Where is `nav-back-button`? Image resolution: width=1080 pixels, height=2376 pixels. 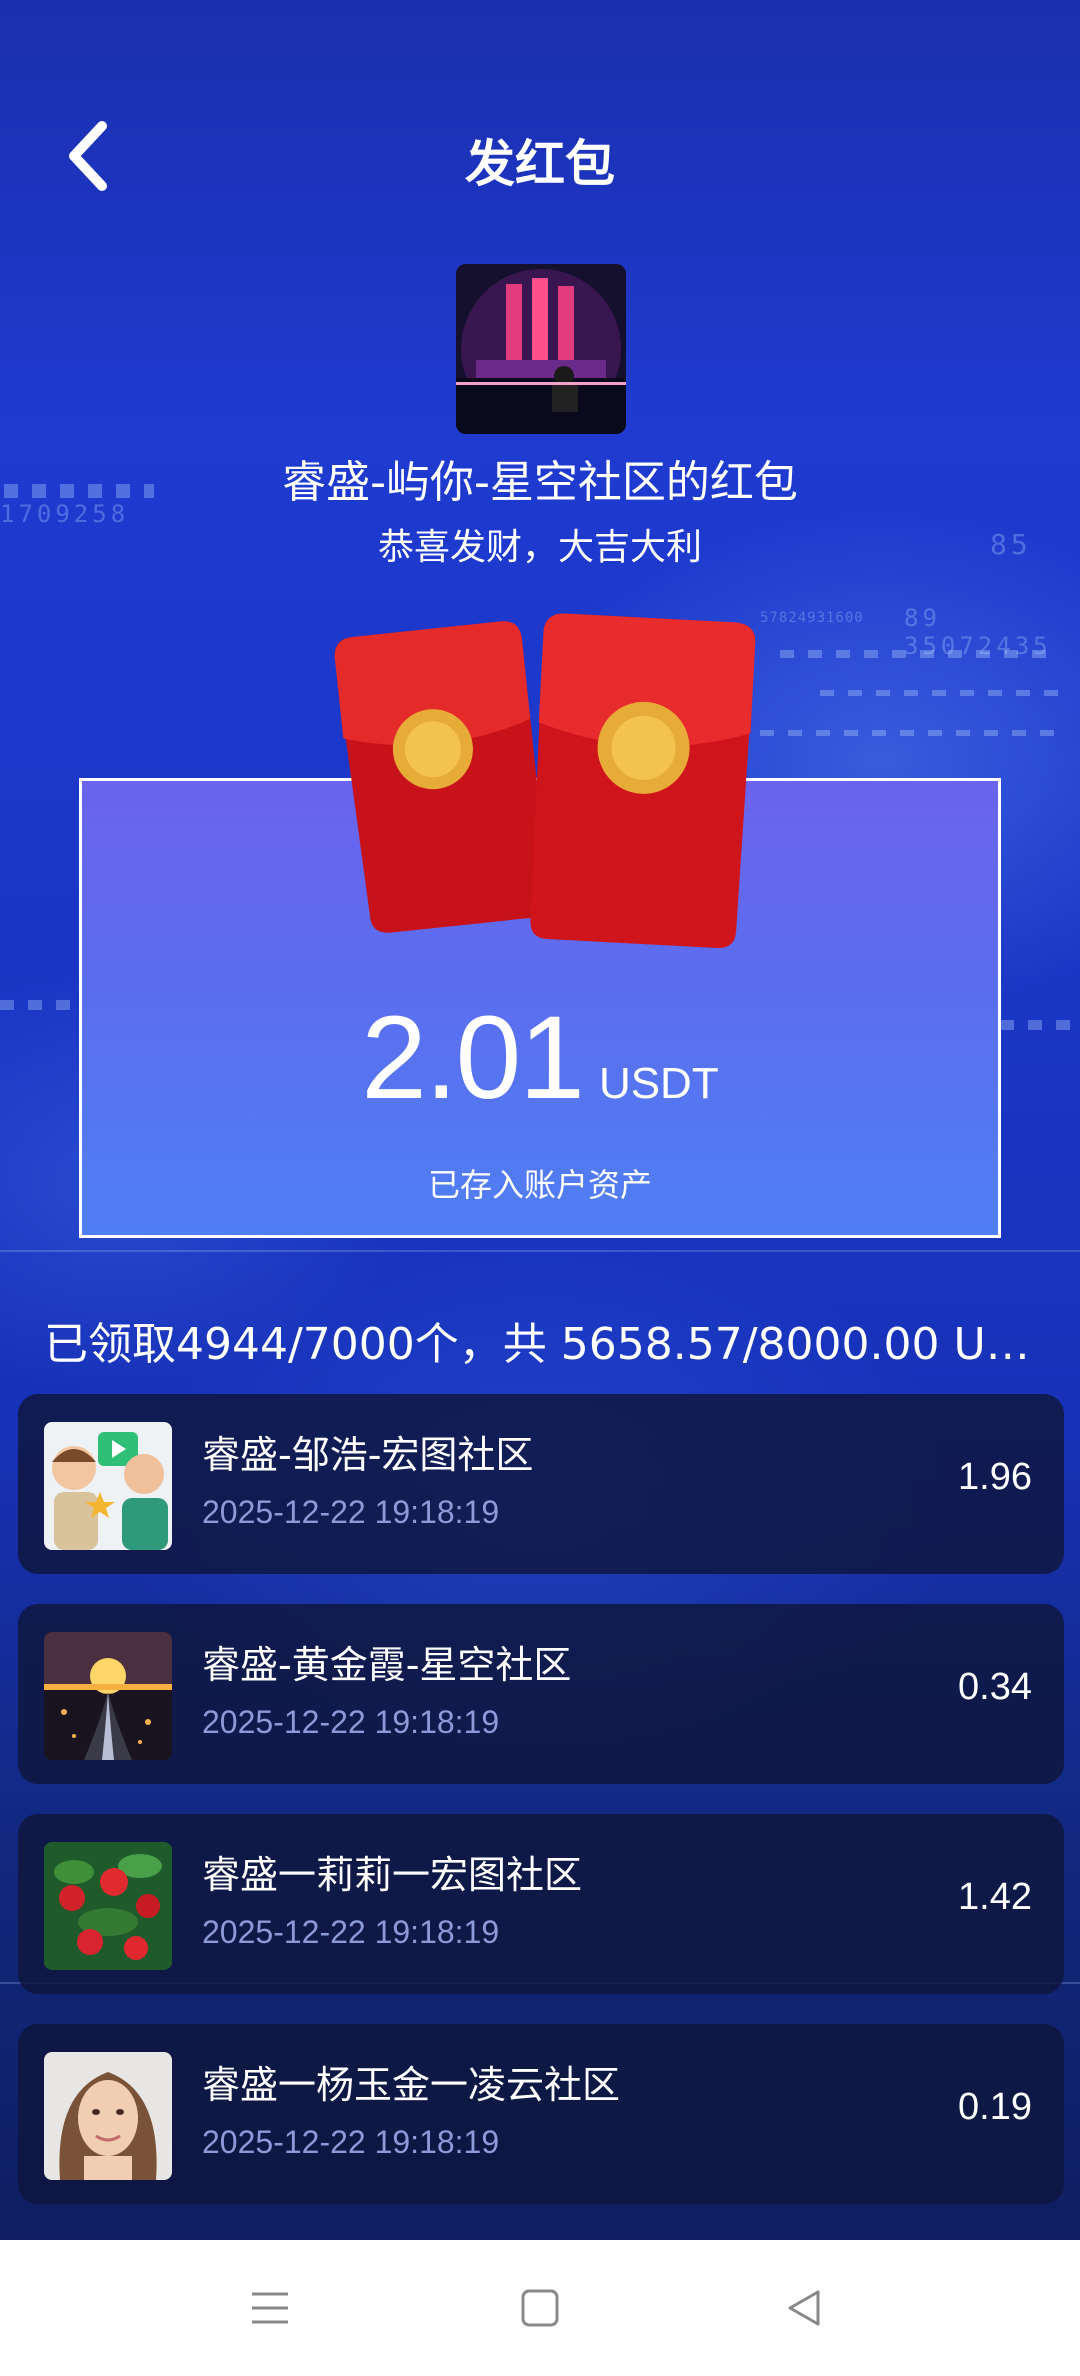 nav-back-button is located at coordinates (804, 2308).